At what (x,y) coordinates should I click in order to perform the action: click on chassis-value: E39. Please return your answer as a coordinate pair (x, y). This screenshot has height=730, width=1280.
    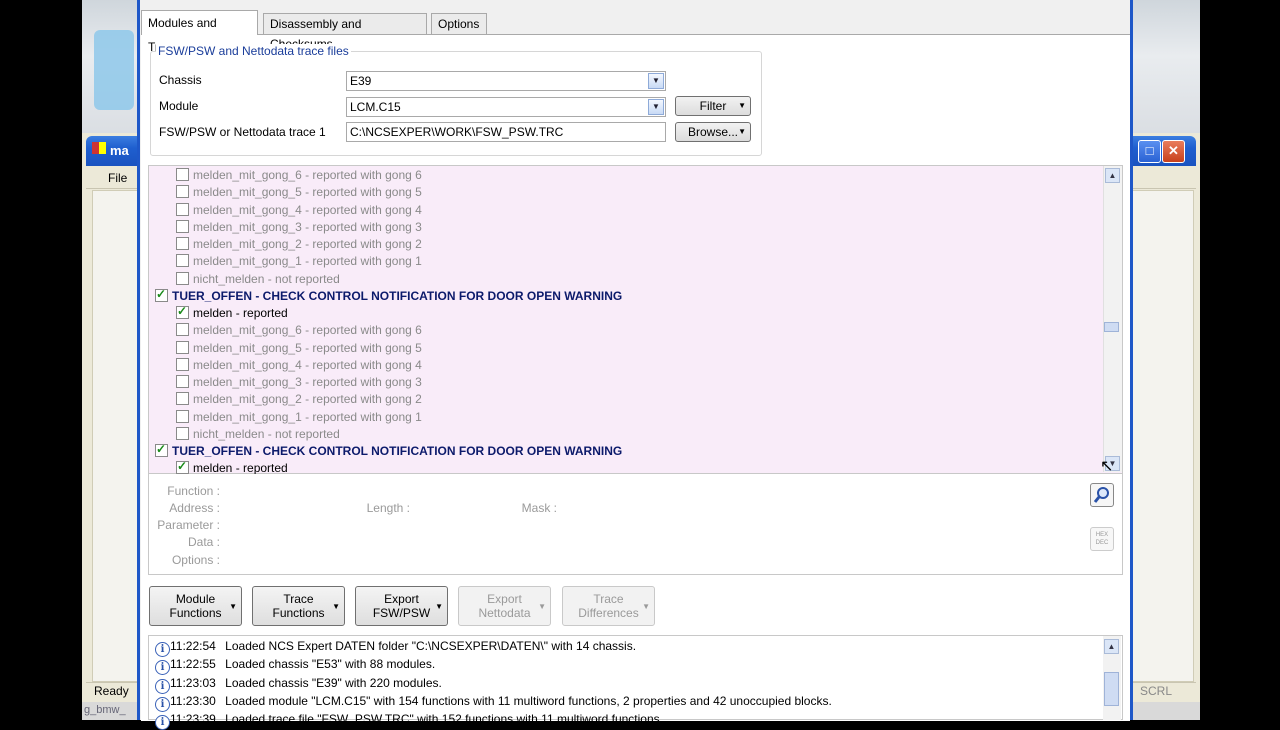
    Looking at the image, I should click on (361, 81).